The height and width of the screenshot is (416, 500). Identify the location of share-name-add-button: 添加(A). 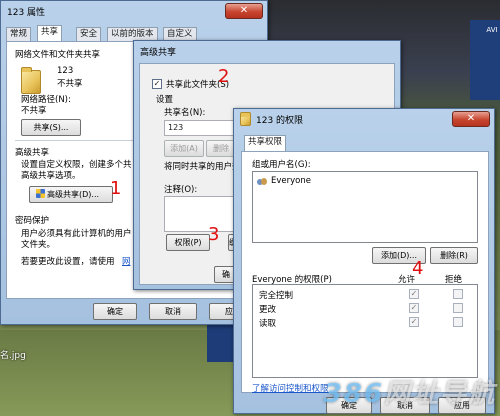
(184, 148).